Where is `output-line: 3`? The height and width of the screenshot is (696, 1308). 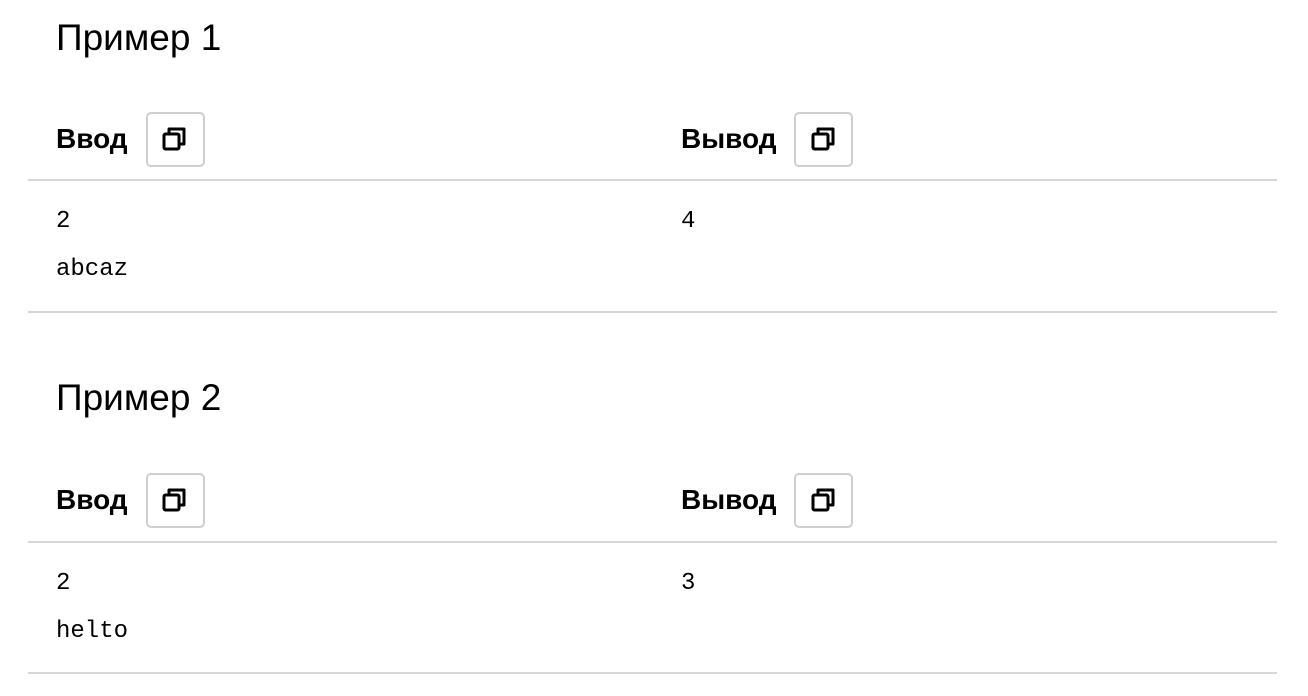 output-line: 3 is located at coordinates (688, 583).